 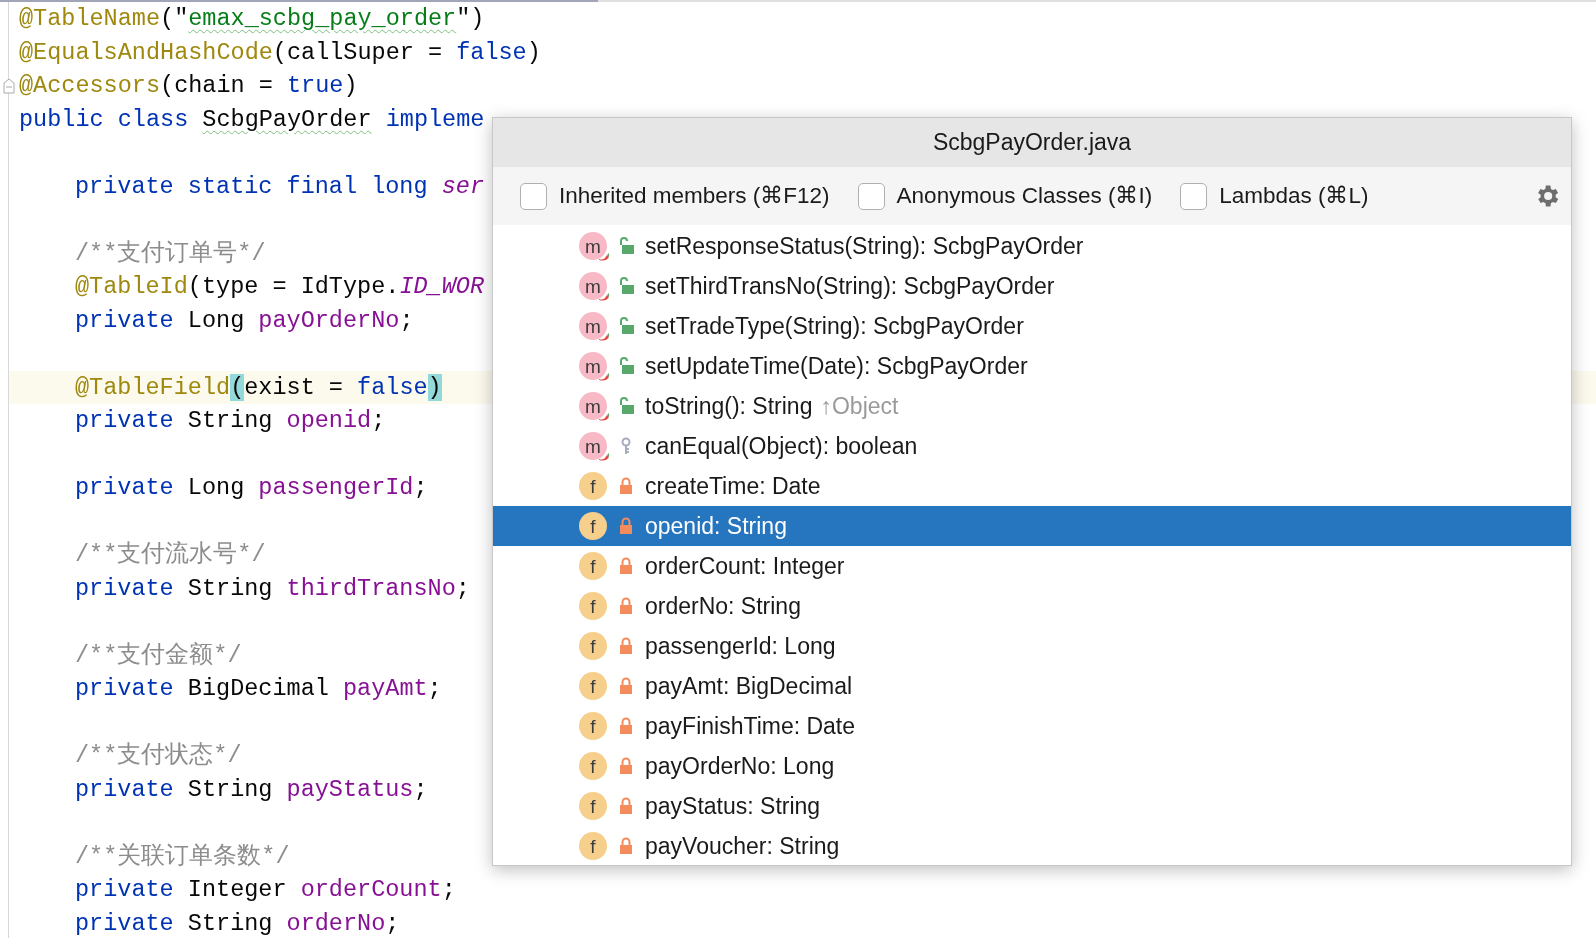 I want to click on structure-item: f orderCount: Integer, so click(x=1032, y=566).